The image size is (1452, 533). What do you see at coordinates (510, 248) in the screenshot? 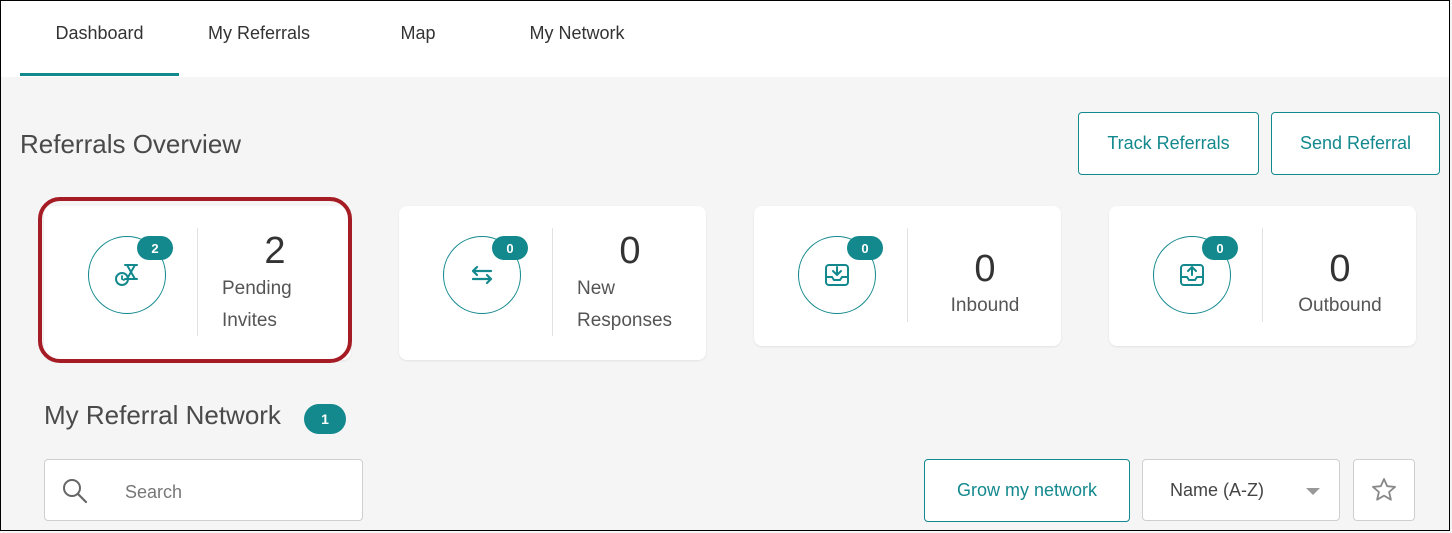
I see `new-responses-badge: 0` at bounding box center [510, 248].